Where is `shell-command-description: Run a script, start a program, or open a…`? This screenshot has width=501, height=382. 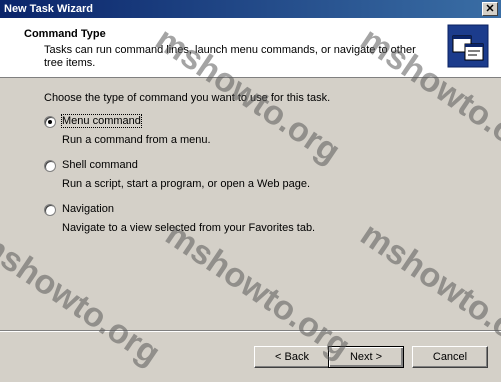
shell-command-description: Run a script, start a program, or open a… is located at coordinates (186, 184).